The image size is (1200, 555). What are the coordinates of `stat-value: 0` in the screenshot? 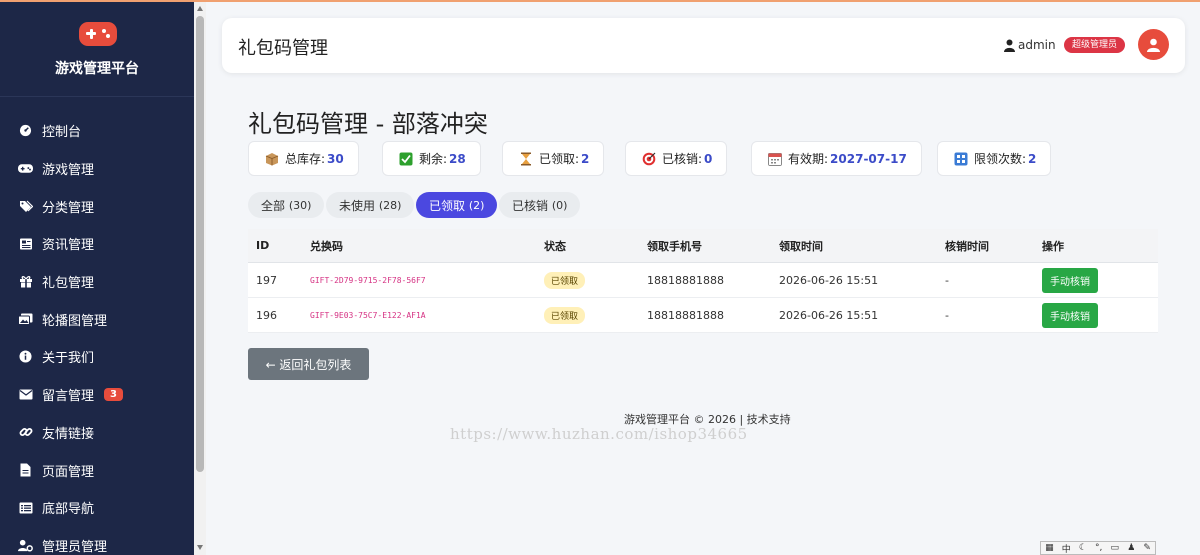 It's located at (708, 158).